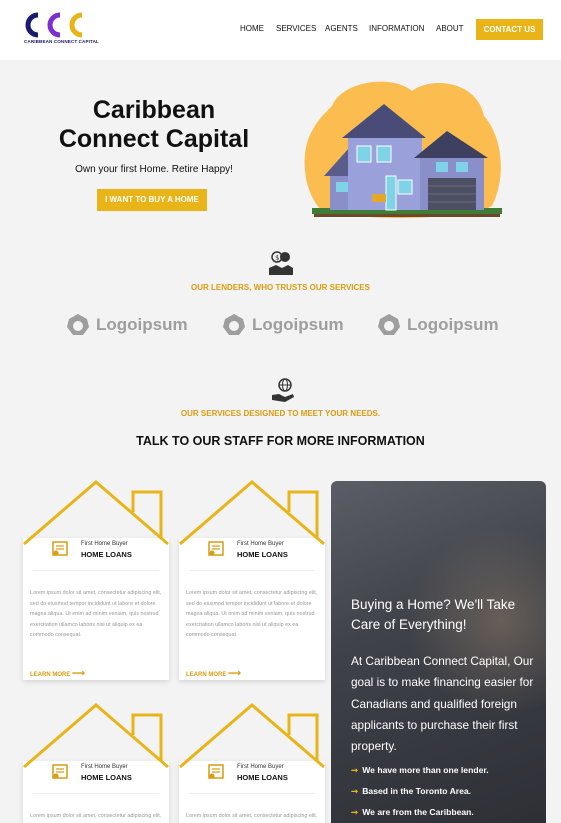  What do you see at coordinates (154, 124) in the screenshot?
I see `hero-title: Caribbean Connect Capital` at bounding box center [154, 124].